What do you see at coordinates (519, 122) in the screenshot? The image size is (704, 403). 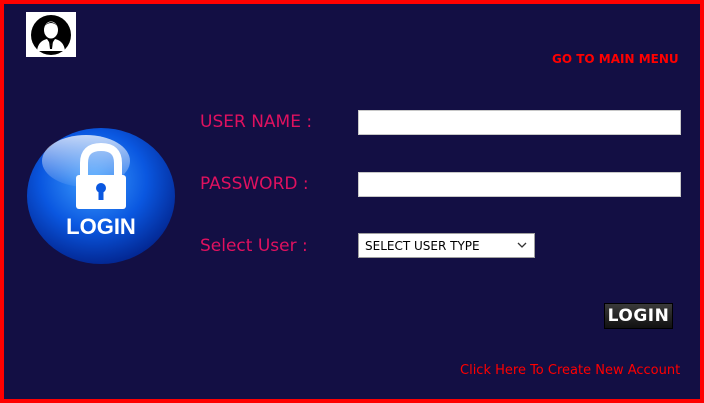 I see `username-input` at bounding box center [519, 122].